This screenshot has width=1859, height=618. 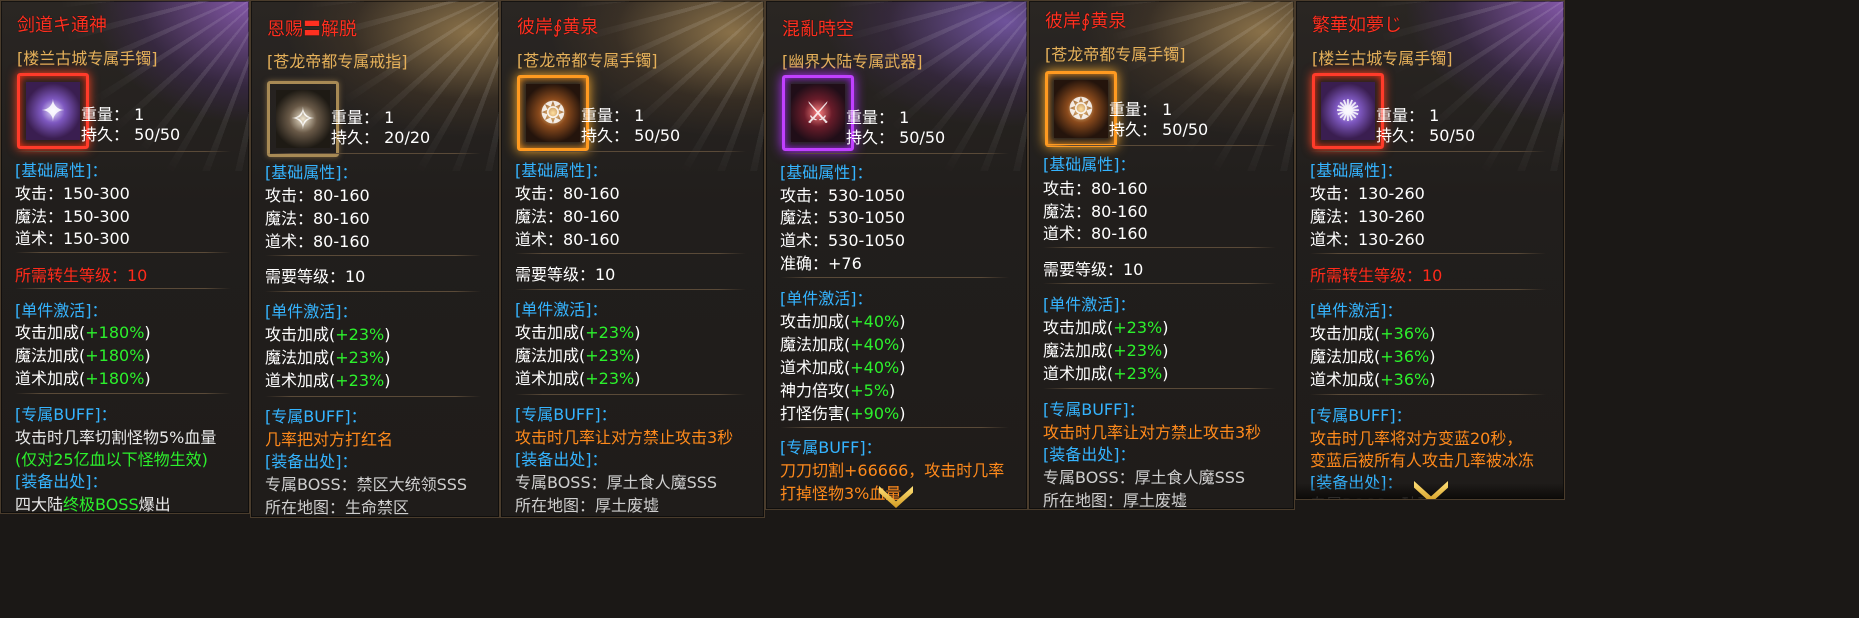 What do you see at coordinates (81, 275) in the screenshot?
I see `requirement: 所需转生等级：10` at bounding box center [81, 275].